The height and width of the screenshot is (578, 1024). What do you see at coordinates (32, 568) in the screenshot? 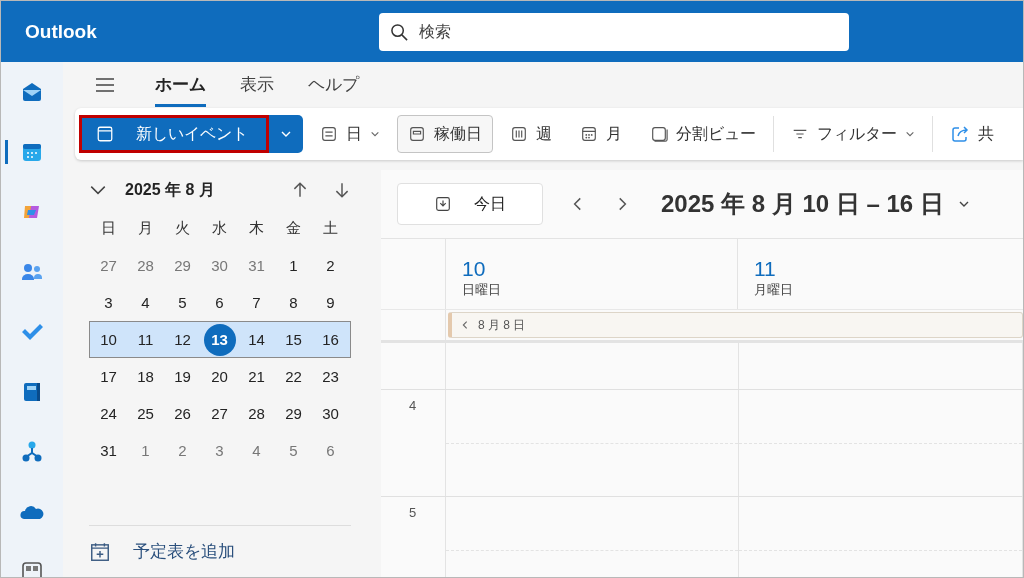
I see `grid-icon` at bounding box center [32, 568].